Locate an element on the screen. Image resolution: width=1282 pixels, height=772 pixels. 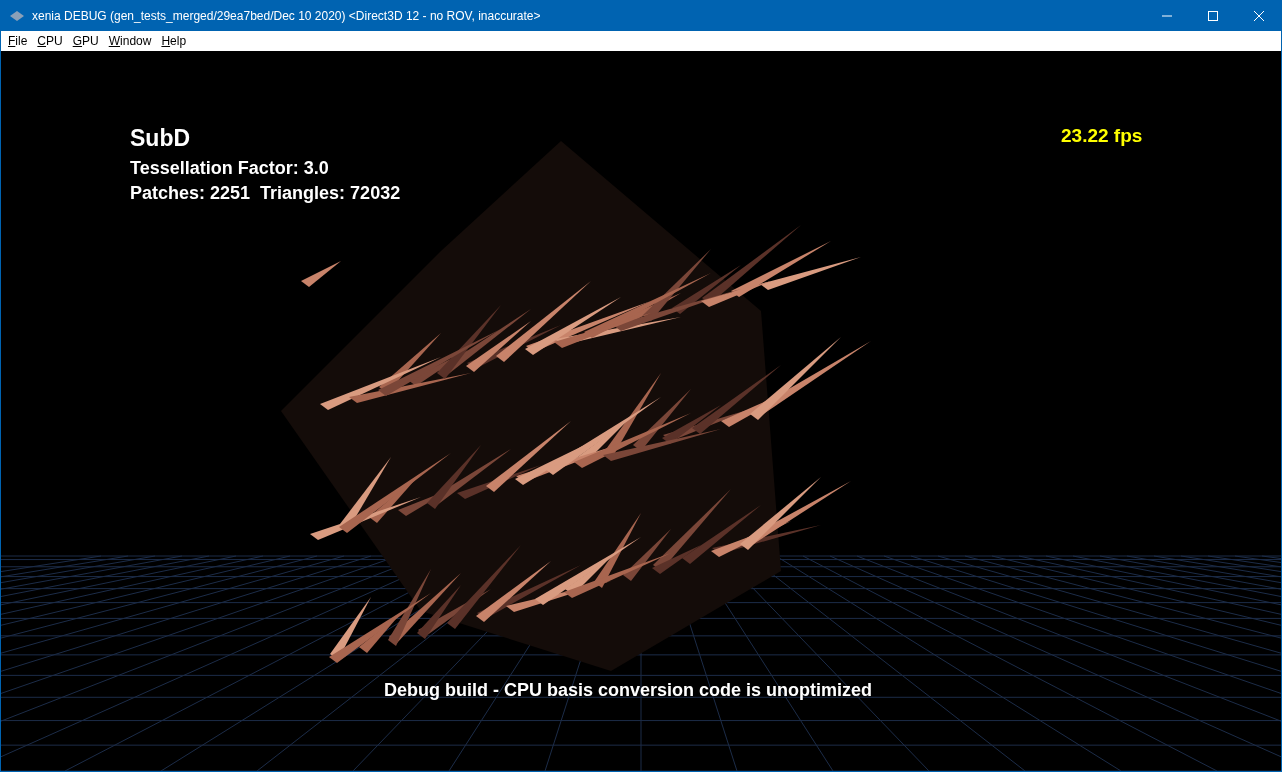
demo-title: SubD is located at coordinates (161, 138).